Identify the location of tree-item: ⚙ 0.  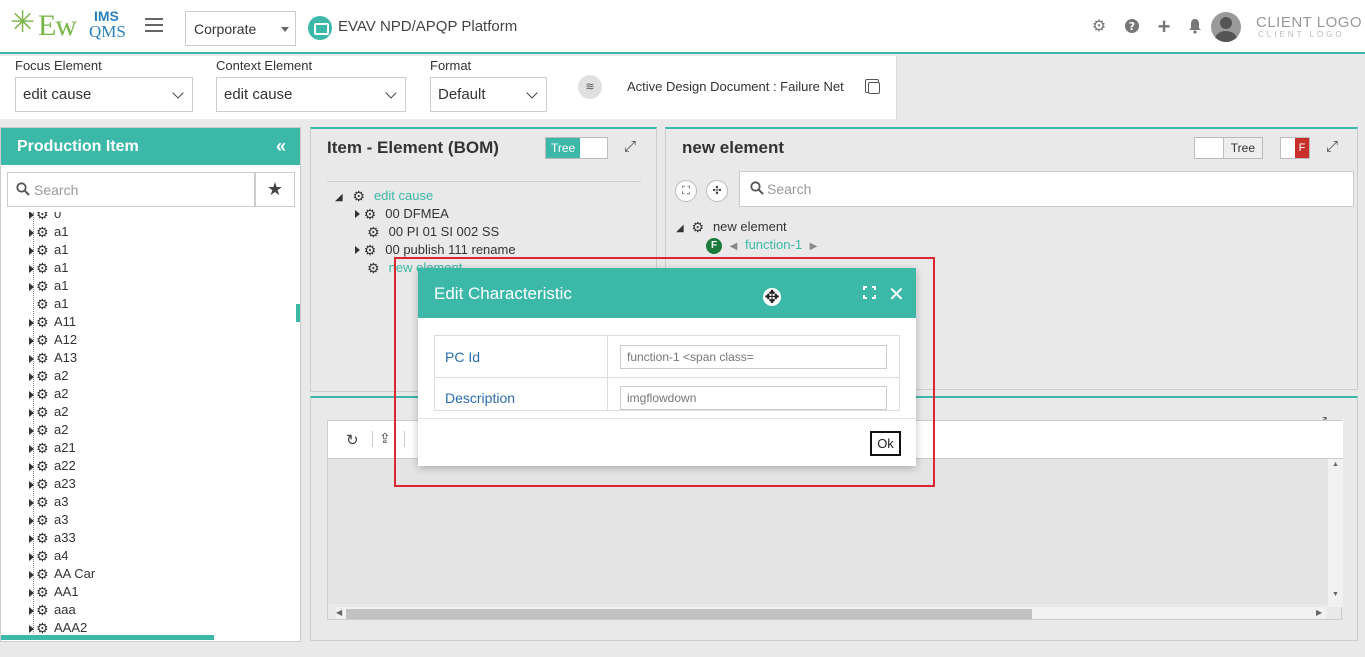
(45, 218).